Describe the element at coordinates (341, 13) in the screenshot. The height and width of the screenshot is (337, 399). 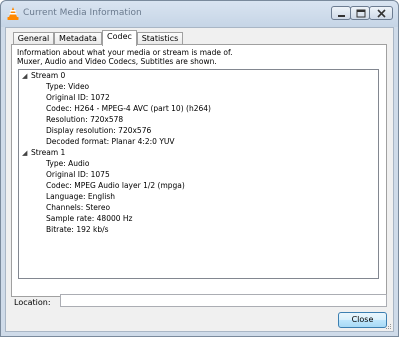
I see `minimize-button` at that location.